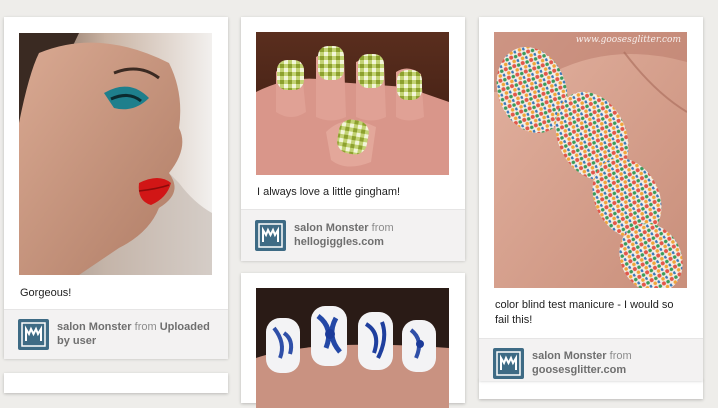  Describe the element at coordinates (628, 40) in the screenshot. I see `image-watermark: www.goosesglitter.com` at that location.